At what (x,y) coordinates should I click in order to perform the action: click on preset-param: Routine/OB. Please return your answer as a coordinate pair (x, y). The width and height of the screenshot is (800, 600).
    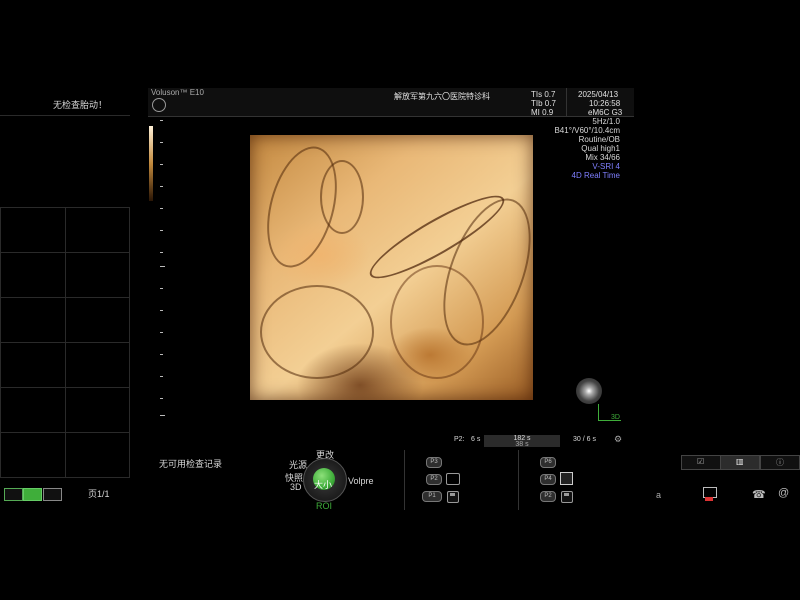
    Looking at the image, I should click on (599, 139).